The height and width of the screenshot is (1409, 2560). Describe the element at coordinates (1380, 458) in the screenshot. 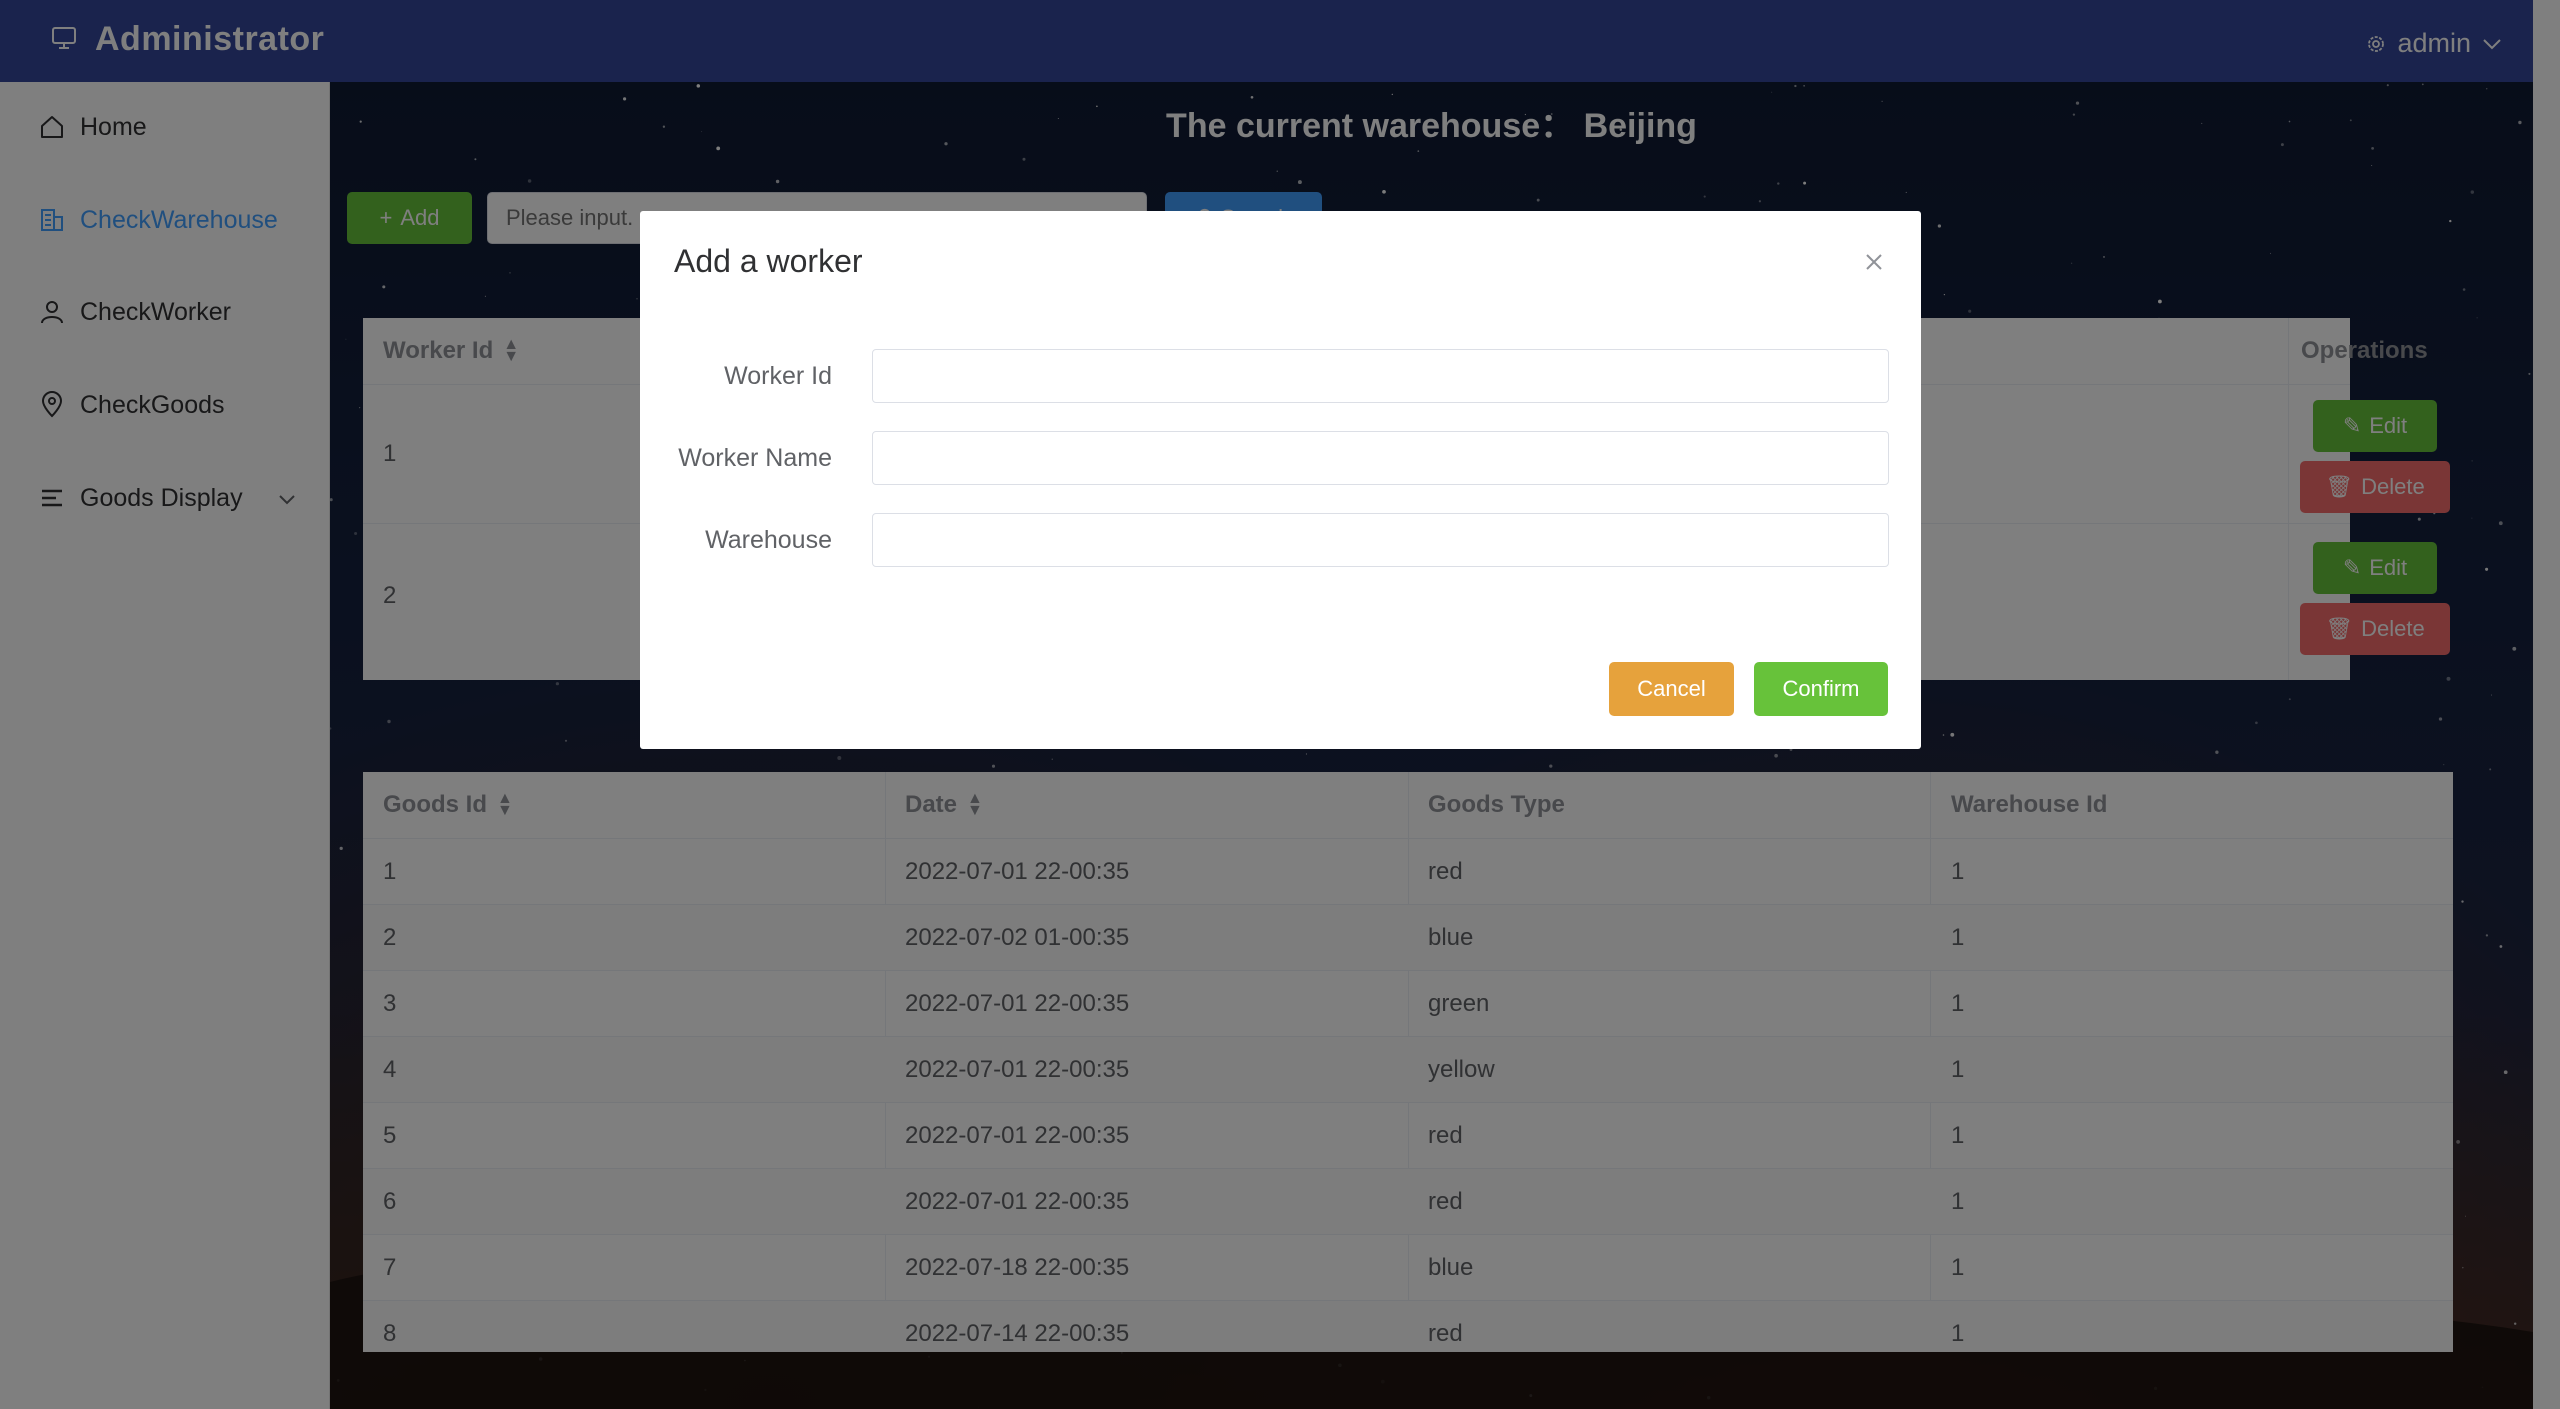

I see `worker-name-field` at that location.